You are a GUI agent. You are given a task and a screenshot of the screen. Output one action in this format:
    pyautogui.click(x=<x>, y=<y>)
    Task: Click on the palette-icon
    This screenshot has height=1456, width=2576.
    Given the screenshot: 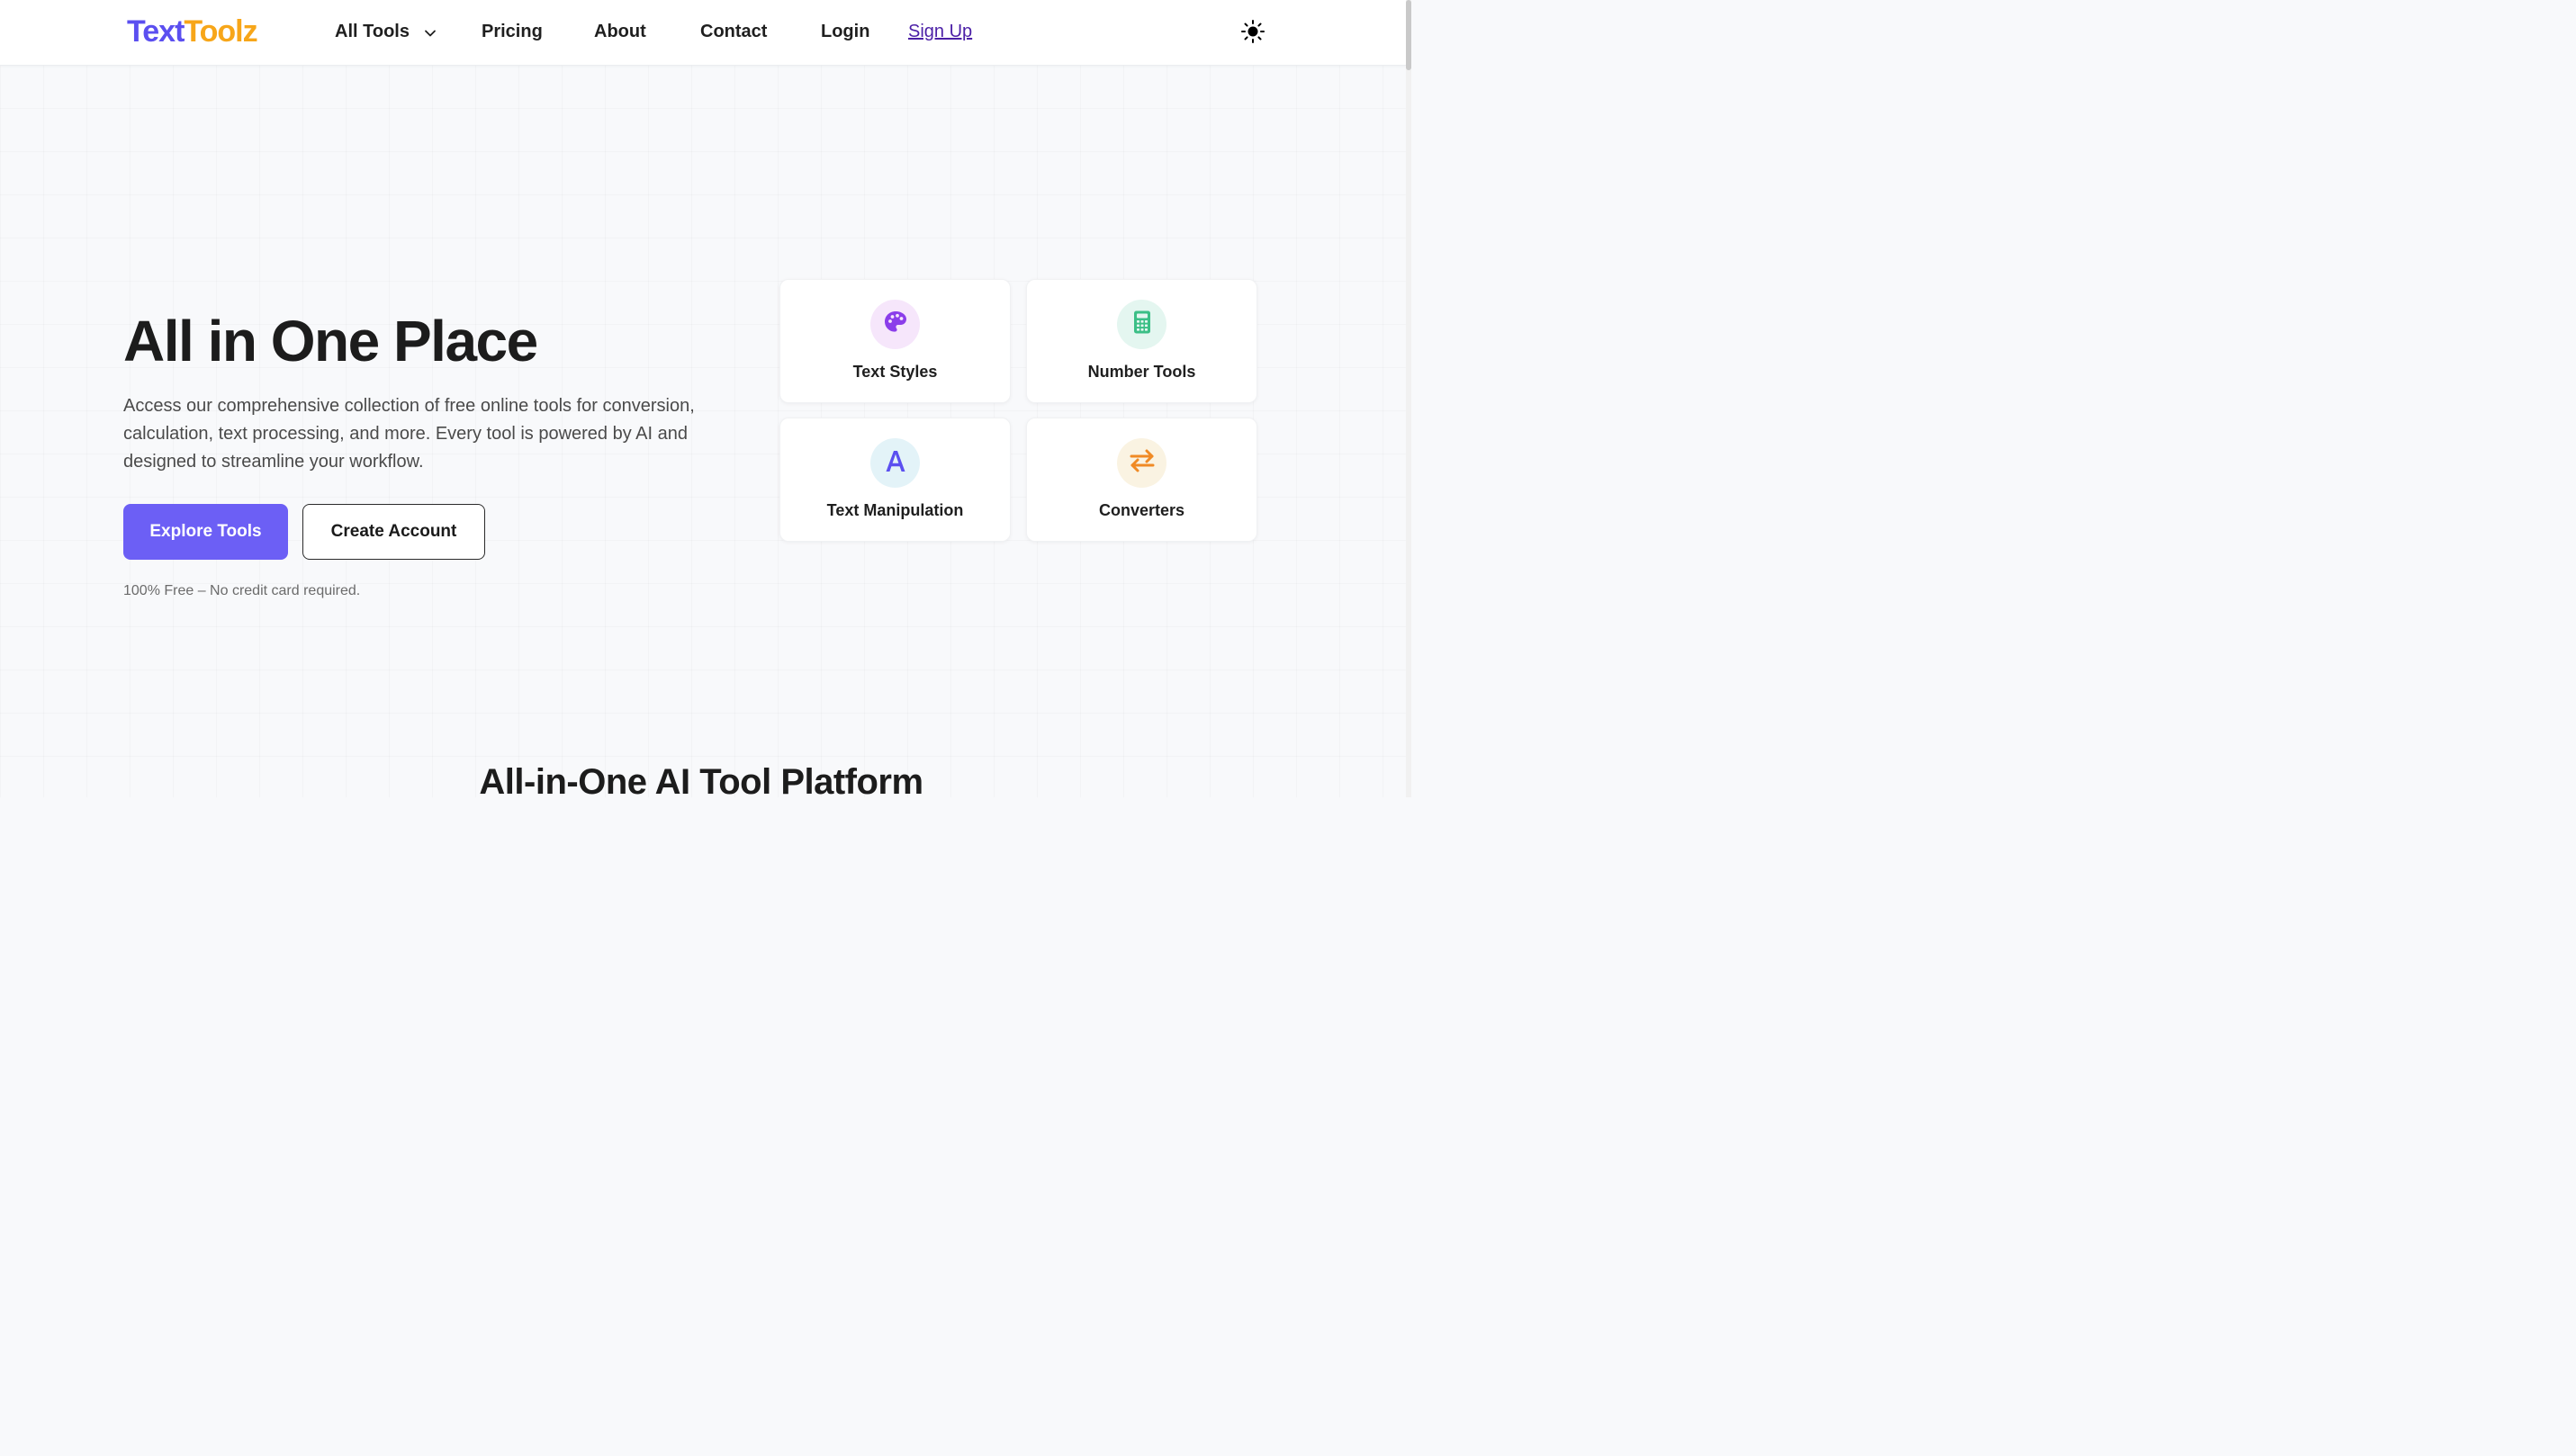 What is the action you would take?
    pyautogui.click(x=895, y=324)
    